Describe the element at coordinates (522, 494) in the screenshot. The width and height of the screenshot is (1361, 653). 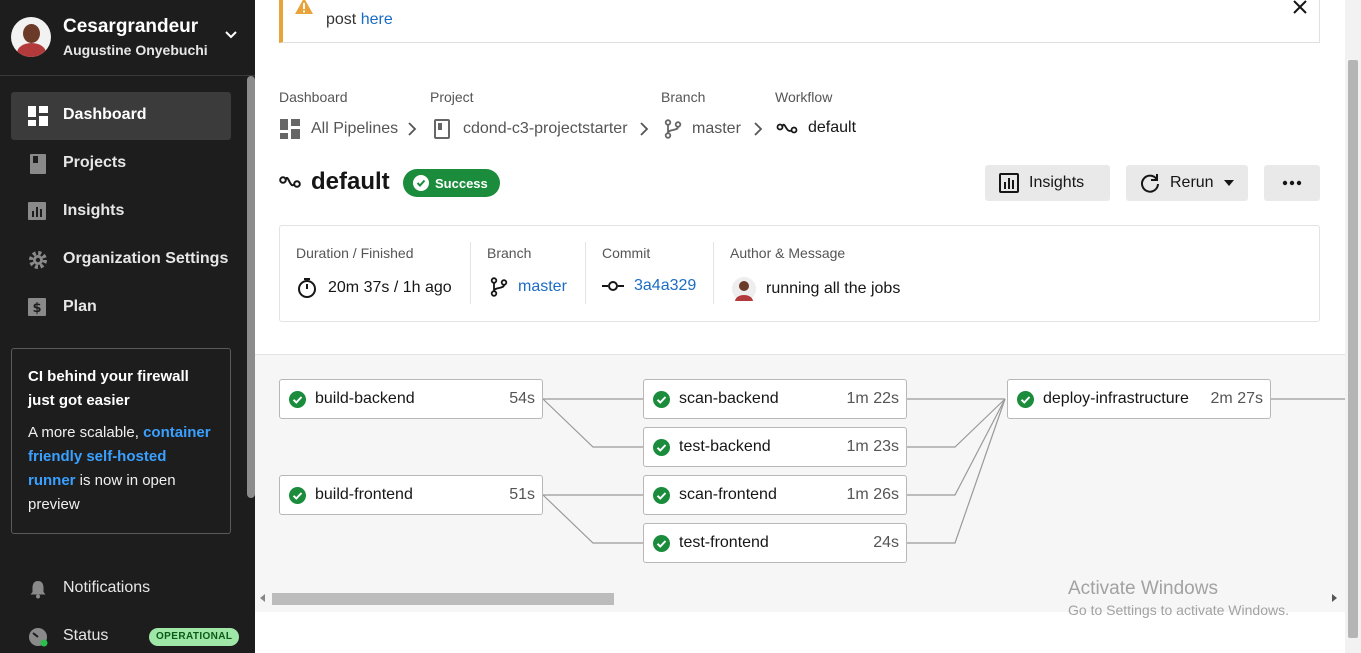
I see `job-duration: 51s` at that location.